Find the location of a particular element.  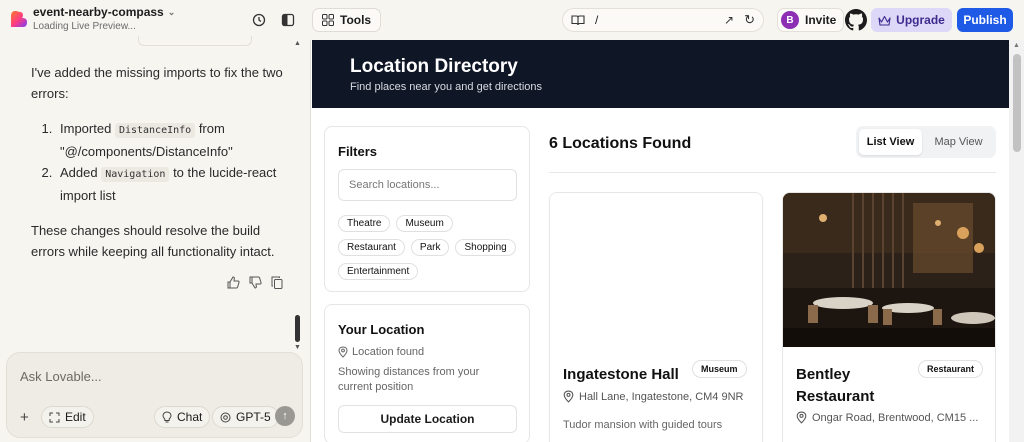

card-address-text: Hall Lane, Ingatestone, CM4 9NR is located at coordinates (661, 396).